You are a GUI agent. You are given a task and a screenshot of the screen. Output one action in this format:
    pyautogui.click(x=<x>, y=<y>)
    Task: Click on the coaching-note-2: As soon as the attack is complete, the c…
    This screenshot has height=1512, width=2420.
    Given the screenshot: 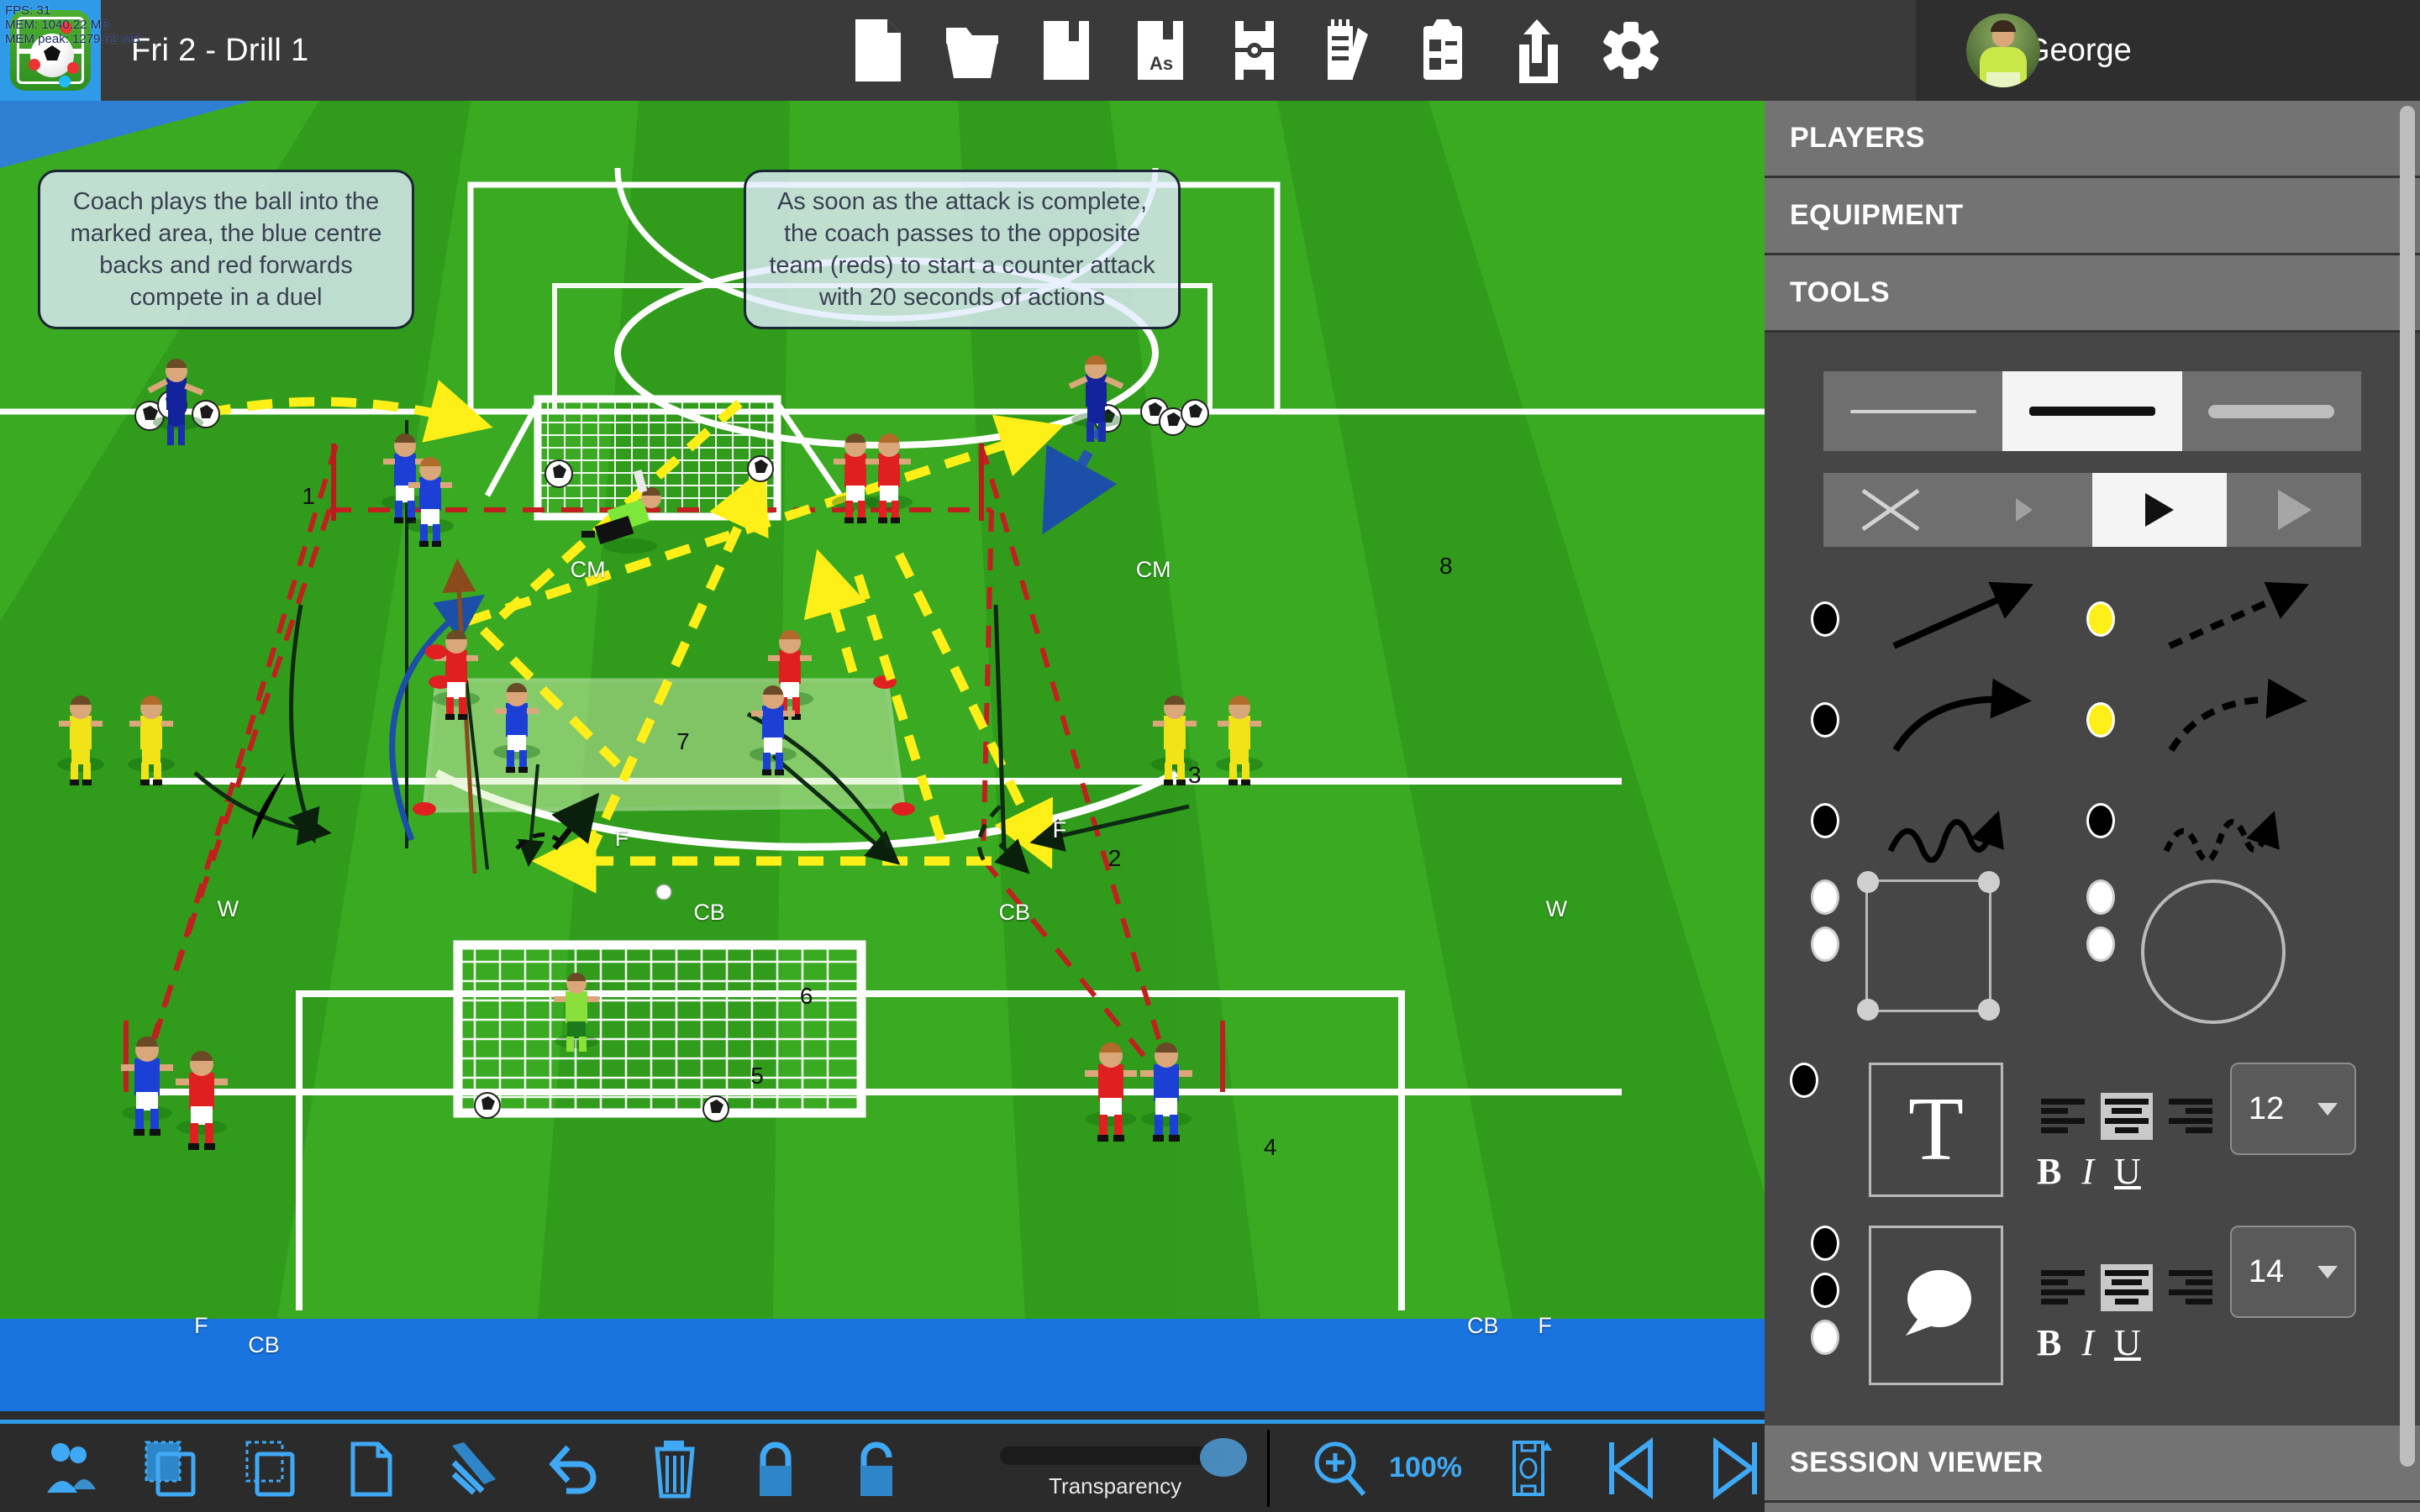 What is the action you would take?
    pyautogui.click(x=962, y=249)
    